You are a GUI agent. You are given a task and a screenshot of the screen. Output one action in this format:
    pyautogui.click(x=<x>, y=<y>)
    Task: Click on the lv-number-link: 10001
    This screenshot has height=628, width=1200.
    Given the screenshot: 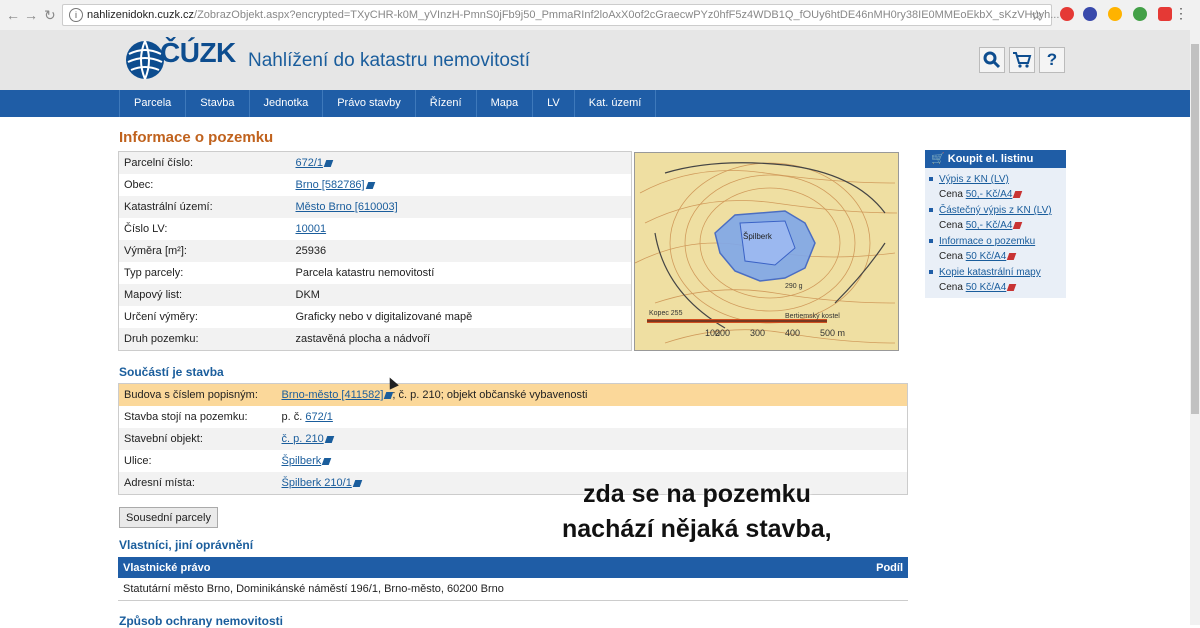 What is the action you would take?
    pyautogui.click(x=311, y=229)
    